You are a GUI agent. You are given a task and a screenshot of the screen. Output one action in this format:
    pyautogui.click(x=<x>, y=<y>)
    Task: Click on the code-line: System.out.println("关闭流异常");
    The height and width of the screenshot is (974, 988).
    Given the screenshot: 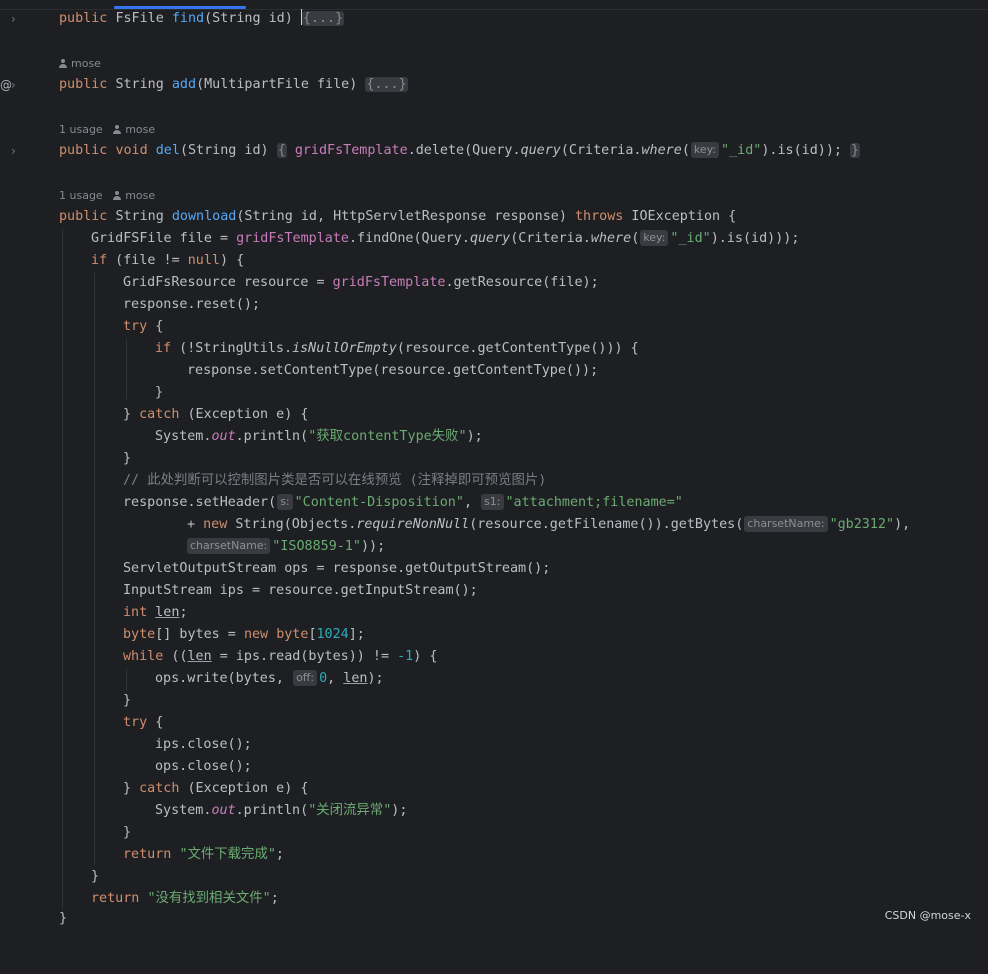 What is the action you would take?
    pyautogui.click(x=203, y=811)
    